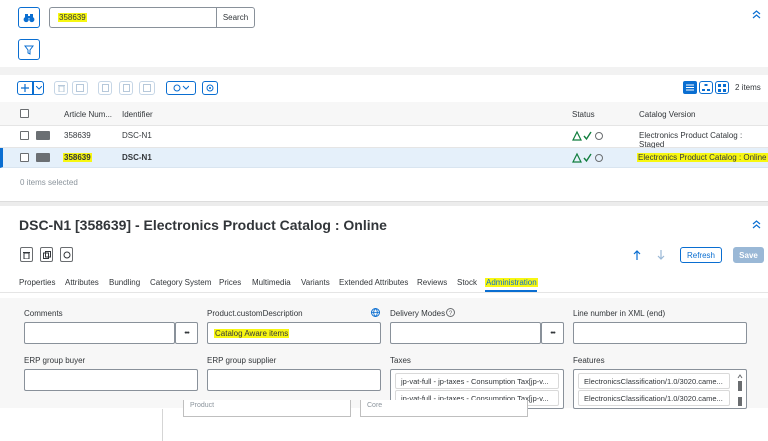  I want to click on compare-icon, so click(80, 88).